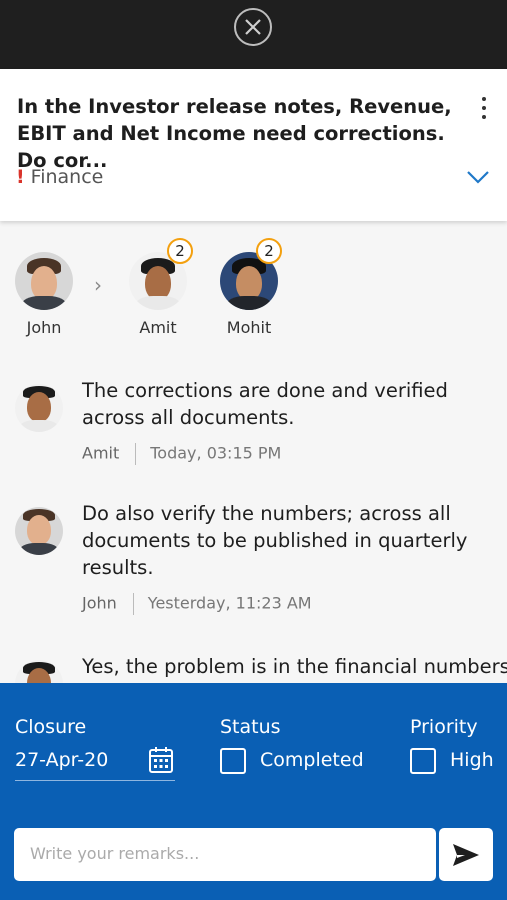 The height and width of the screenshot is (900, 507). What do you see at coordinates (233, 761) in the screenshot?
I see `status-checkbox` at bounding box center [233, 761].